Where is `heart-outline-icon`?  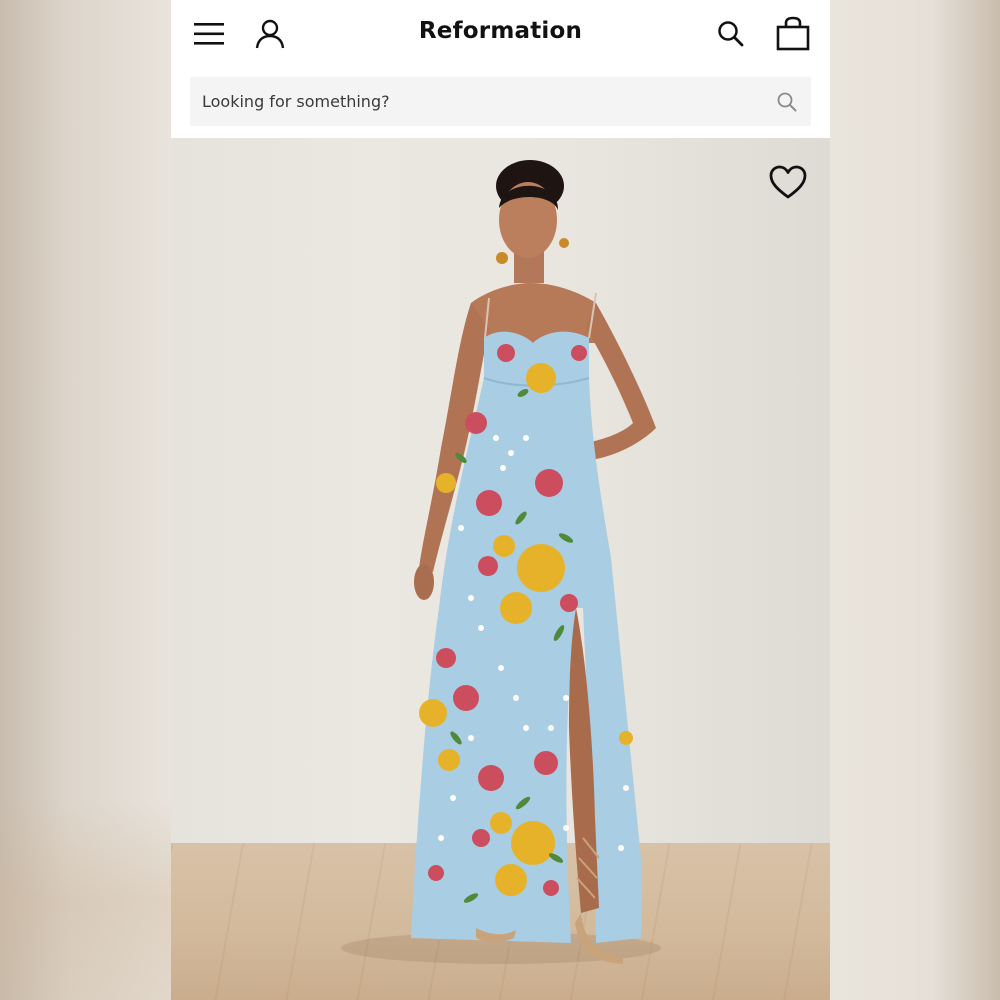
heart-outline-icon is located at coordinates (788, 182).